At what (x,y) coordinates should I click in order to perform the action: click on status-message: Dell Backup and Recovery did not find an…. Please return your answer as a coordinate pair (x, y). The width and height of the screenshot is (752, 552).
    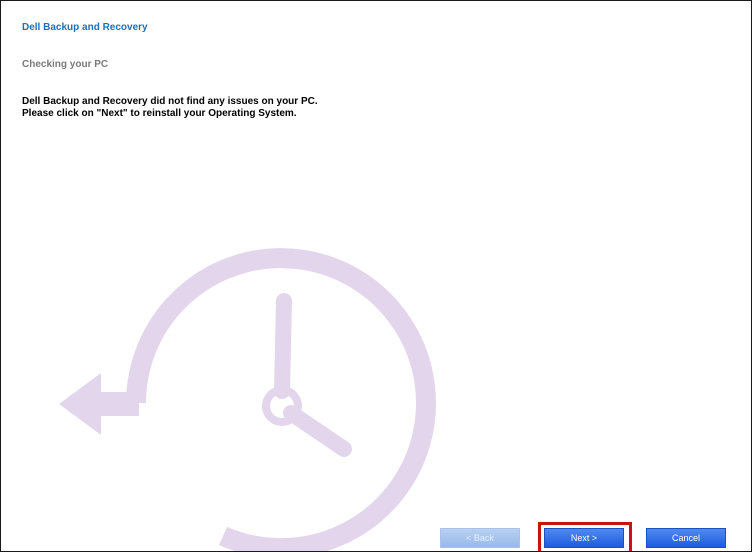
    Looking at the image, I should click on (170, 108).